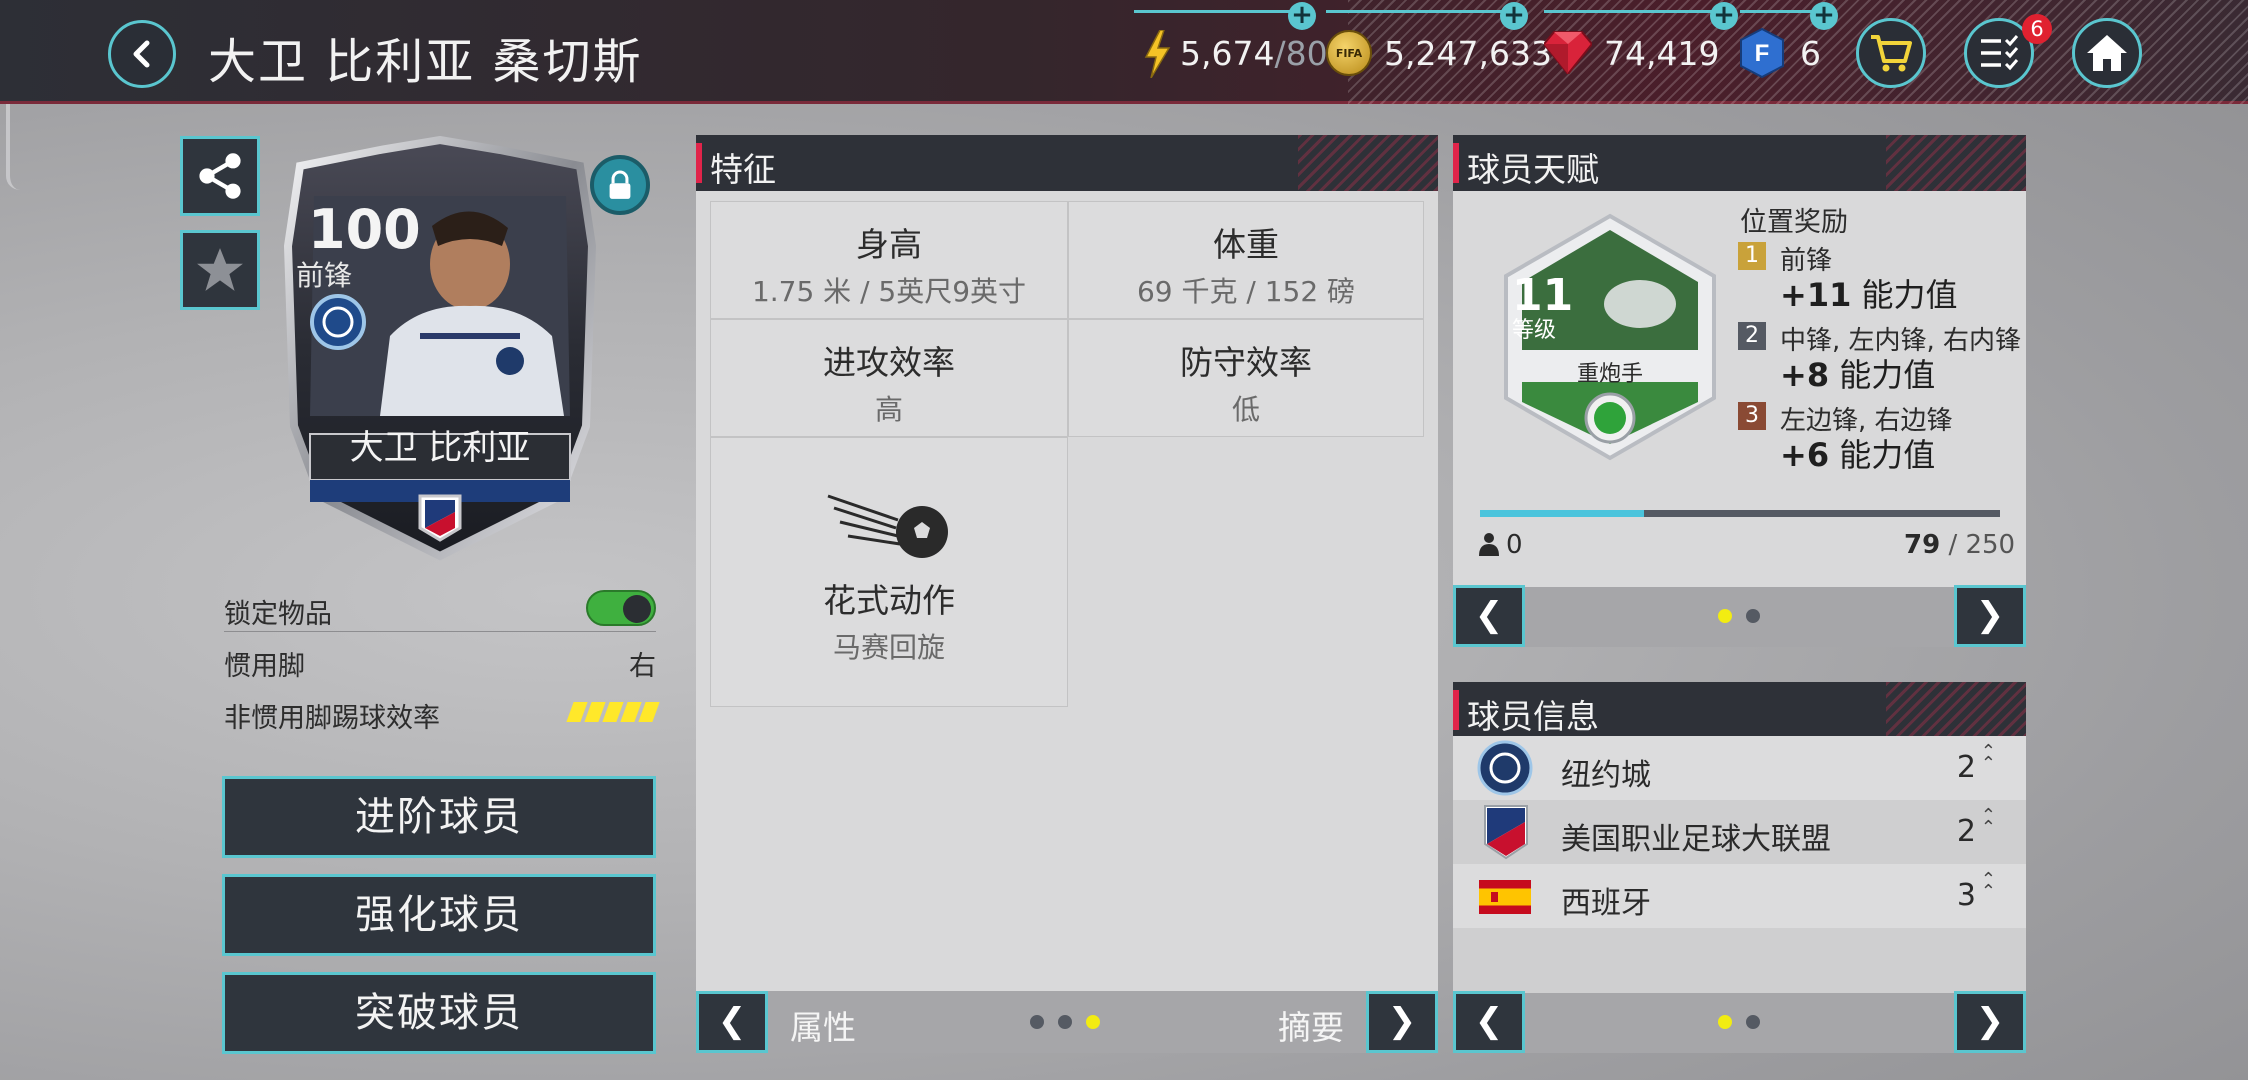  What do you see at coordinates (1739, 163) in the screenshot?
I see `talent-panel-header: 球员天赋` at bounding box center [1739, 163].